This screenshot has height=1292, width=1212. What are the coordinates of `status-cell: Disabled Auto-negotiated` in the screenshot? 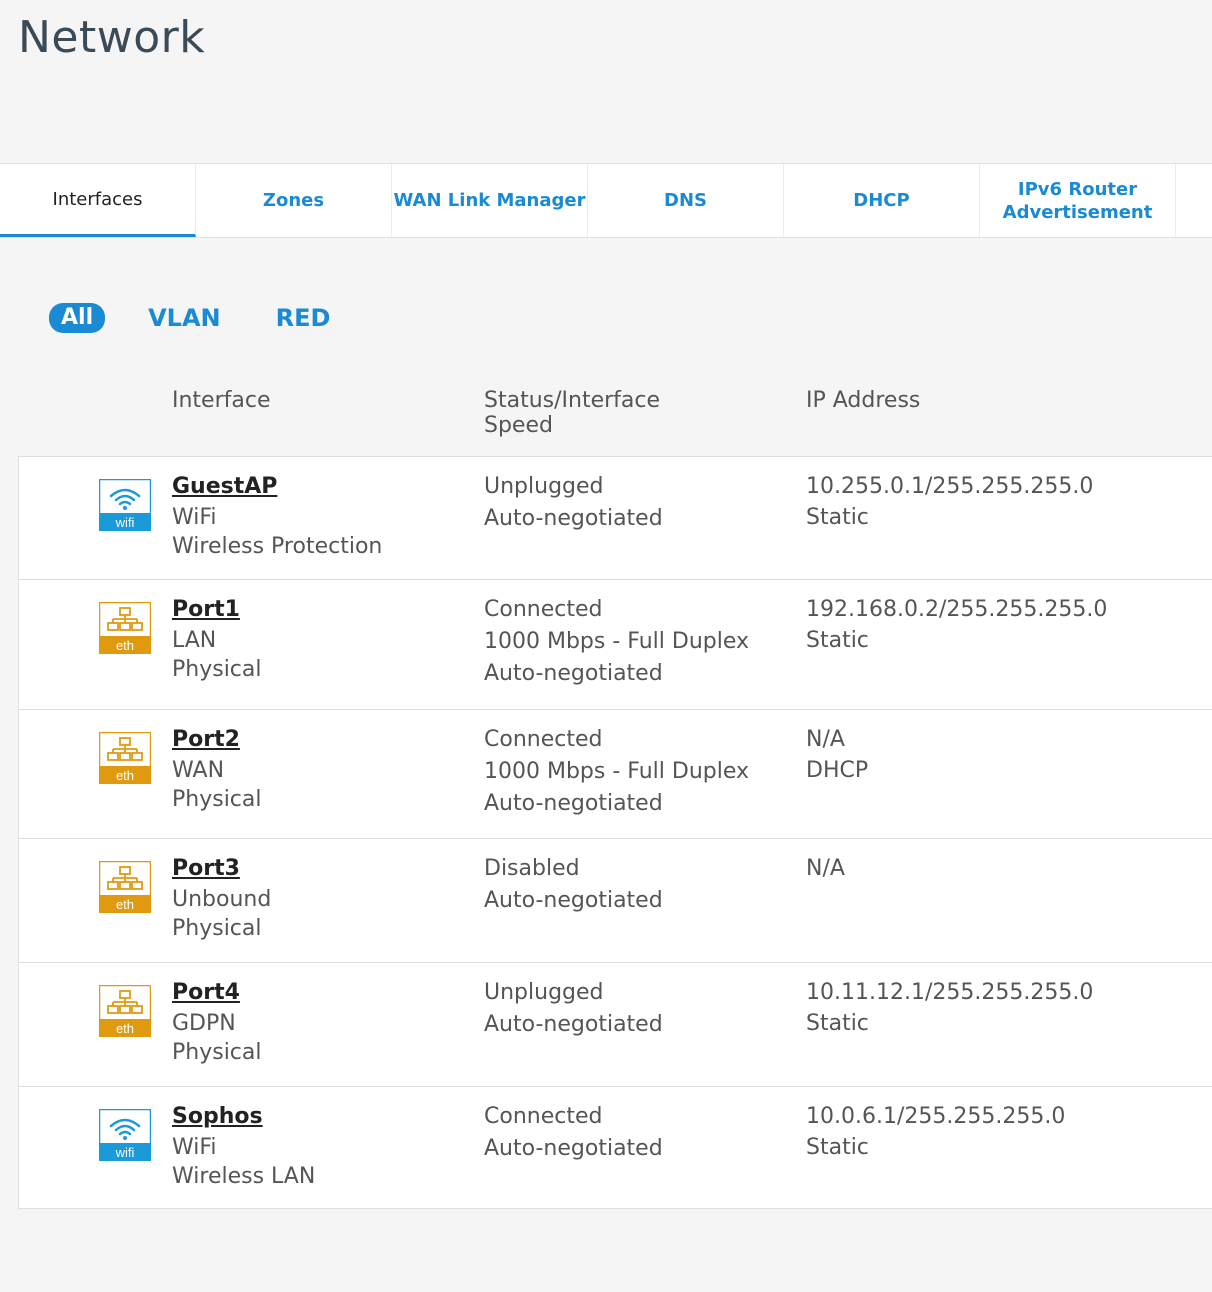 It's located at (573, 885).